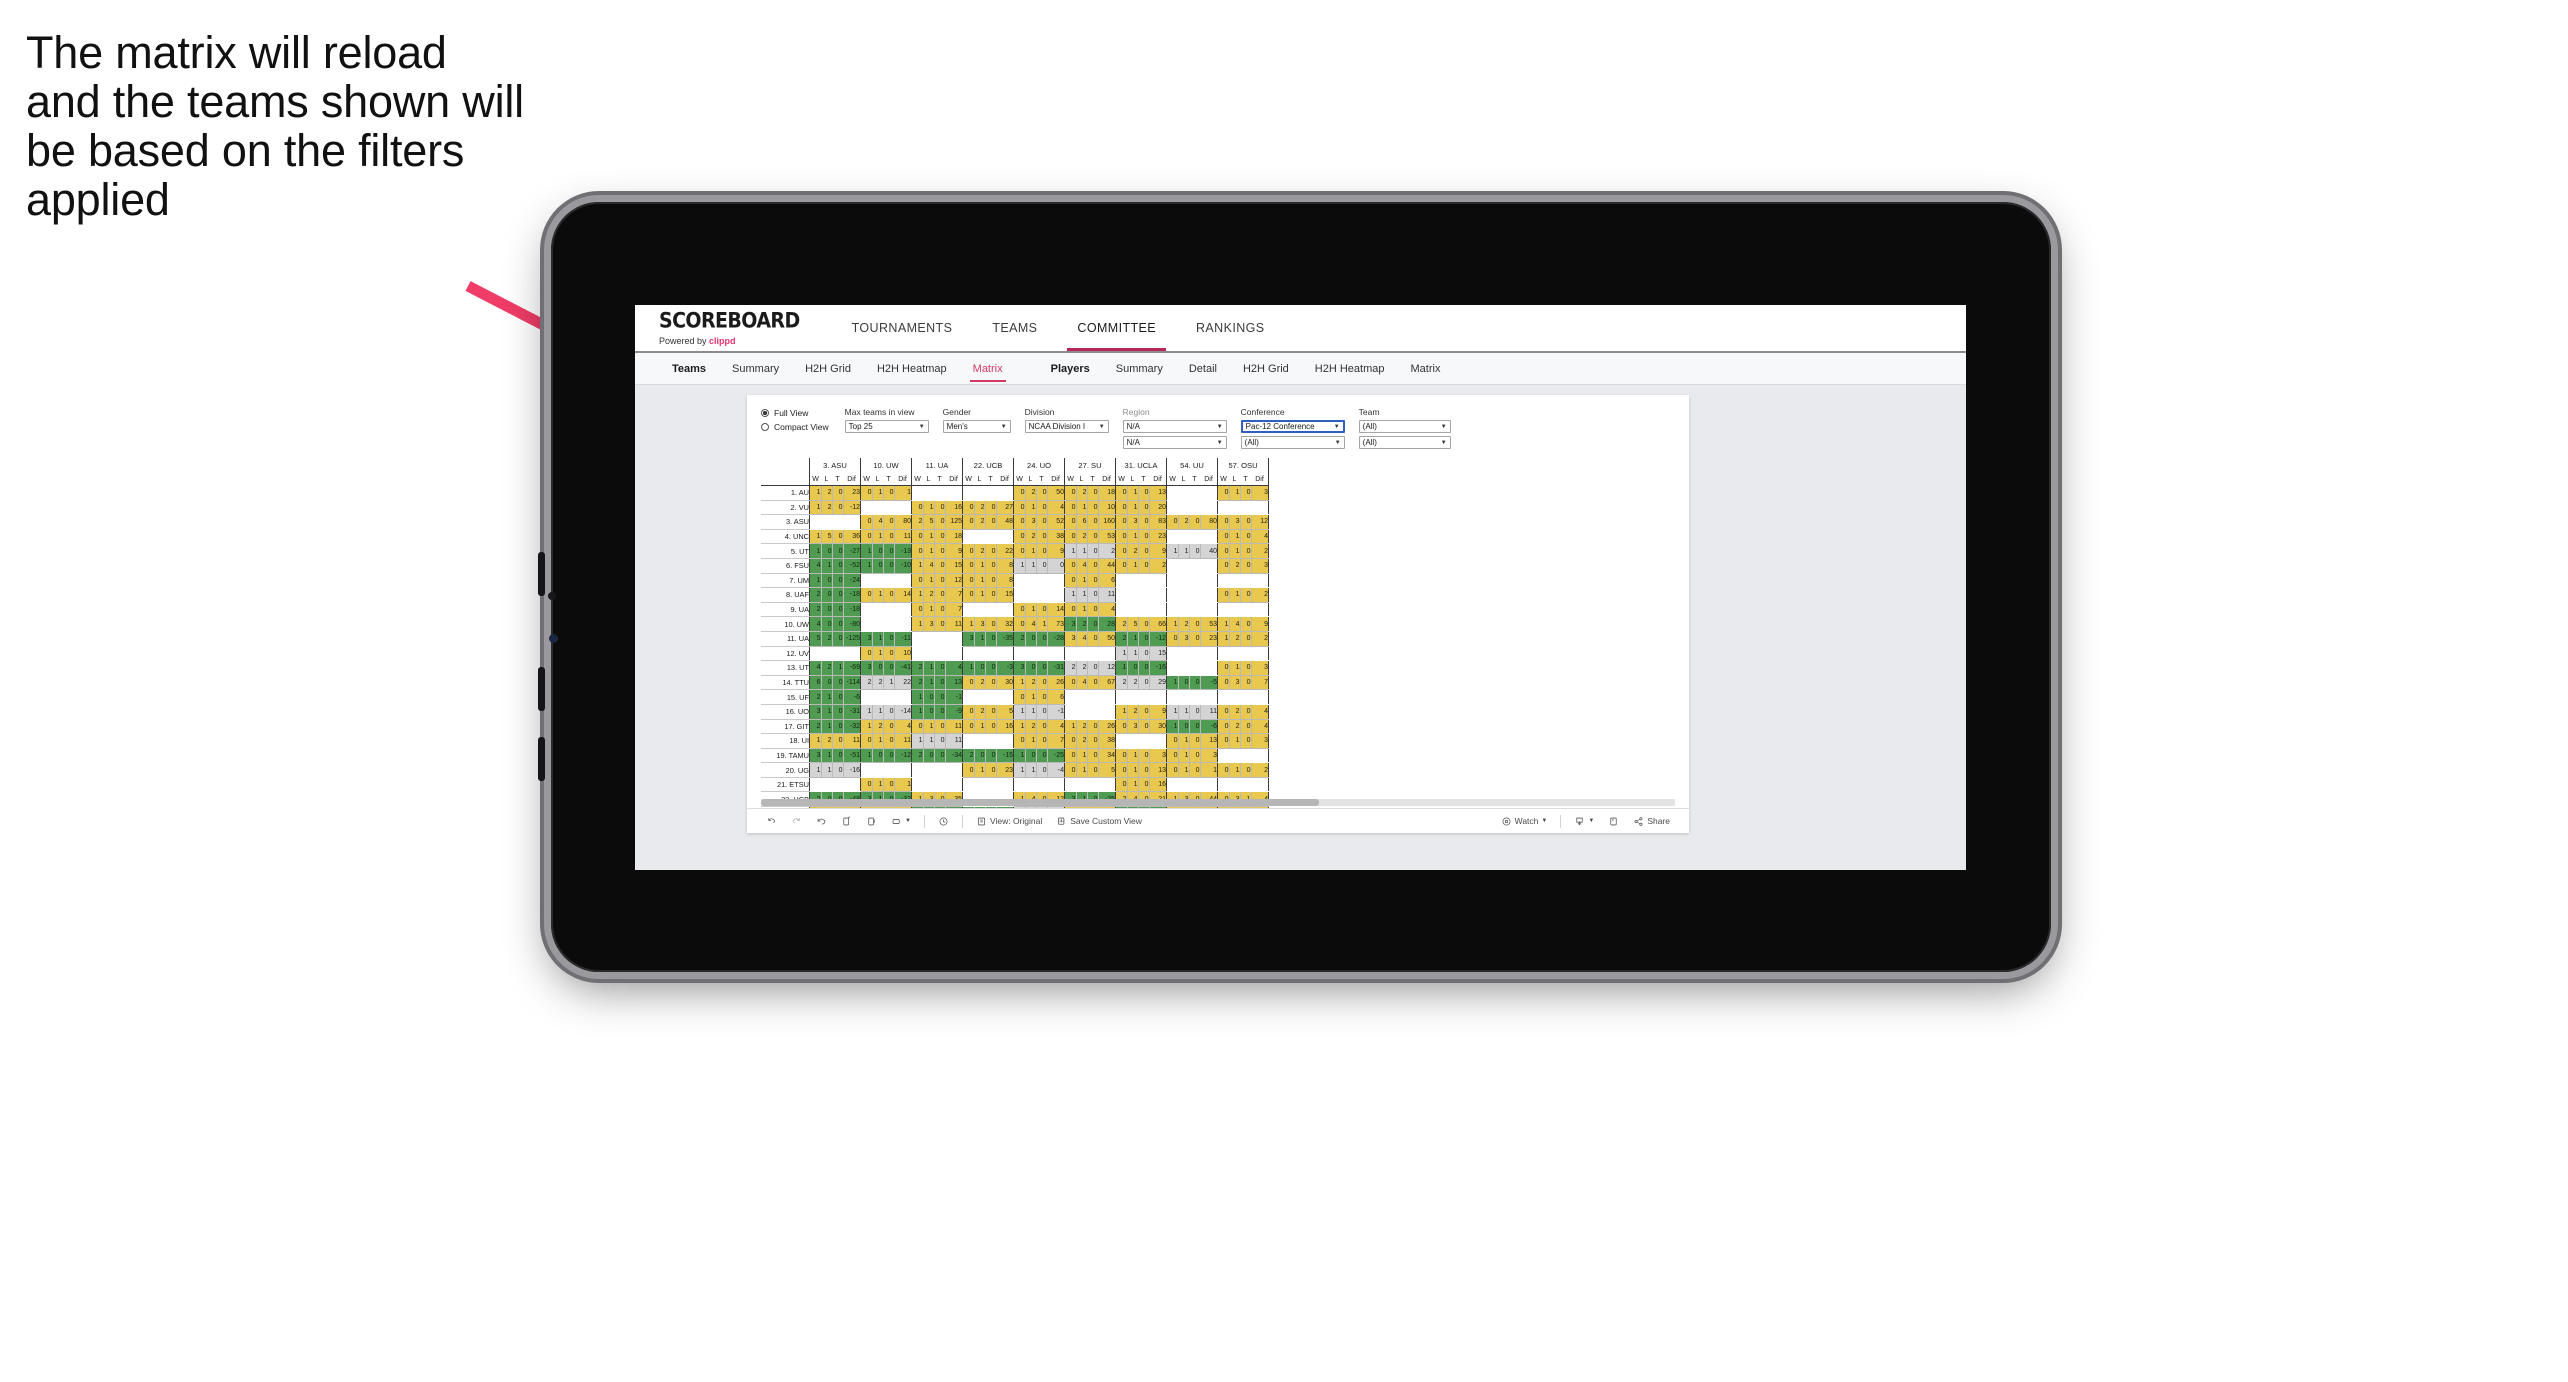  Describe the element at coordinates (1157, 682) in the screenshot. I see `matrix-cell: 29` at that location.